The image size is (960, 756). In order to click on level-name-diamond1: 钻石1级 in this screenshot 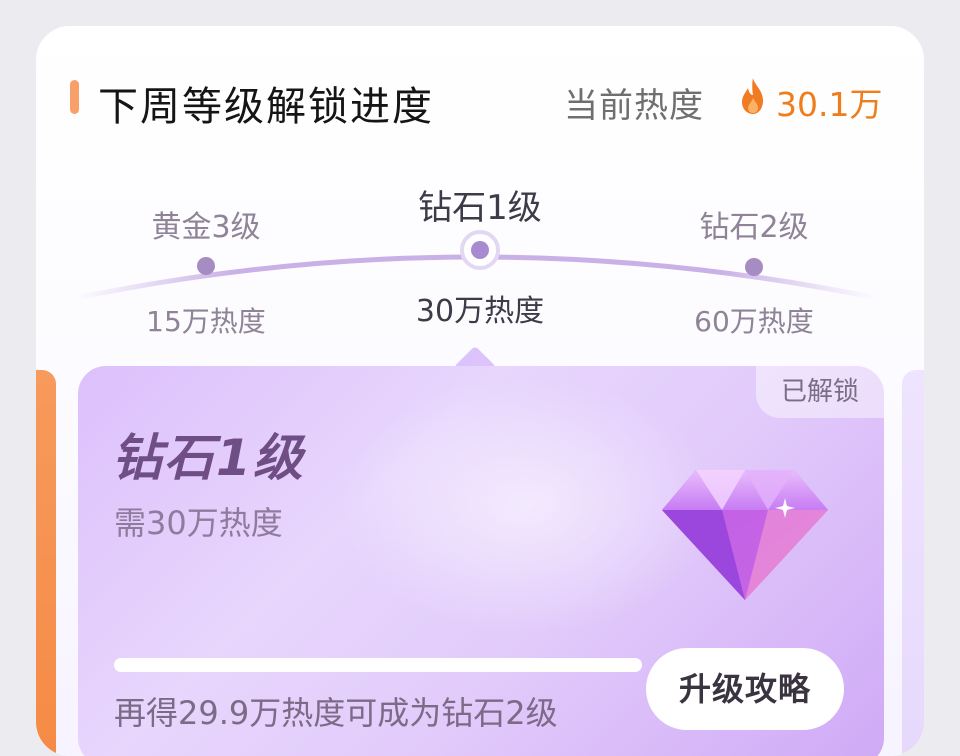, I will do `click(480, 204)`.